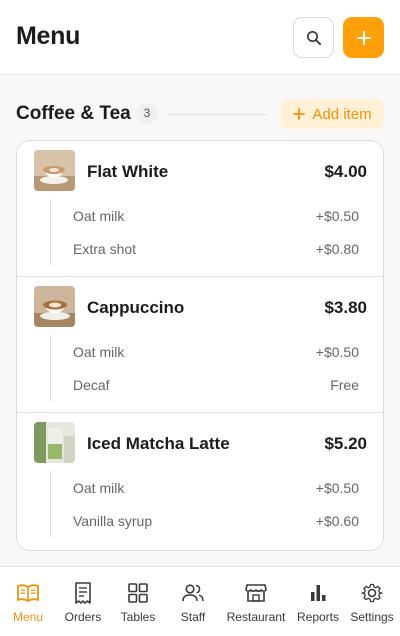 The width and height of the screenshot is (400, 636). What do you see at coordinates (138, 617) in the screenshot?
I see `tab-label: Tables` at bounding box center [138, 617].